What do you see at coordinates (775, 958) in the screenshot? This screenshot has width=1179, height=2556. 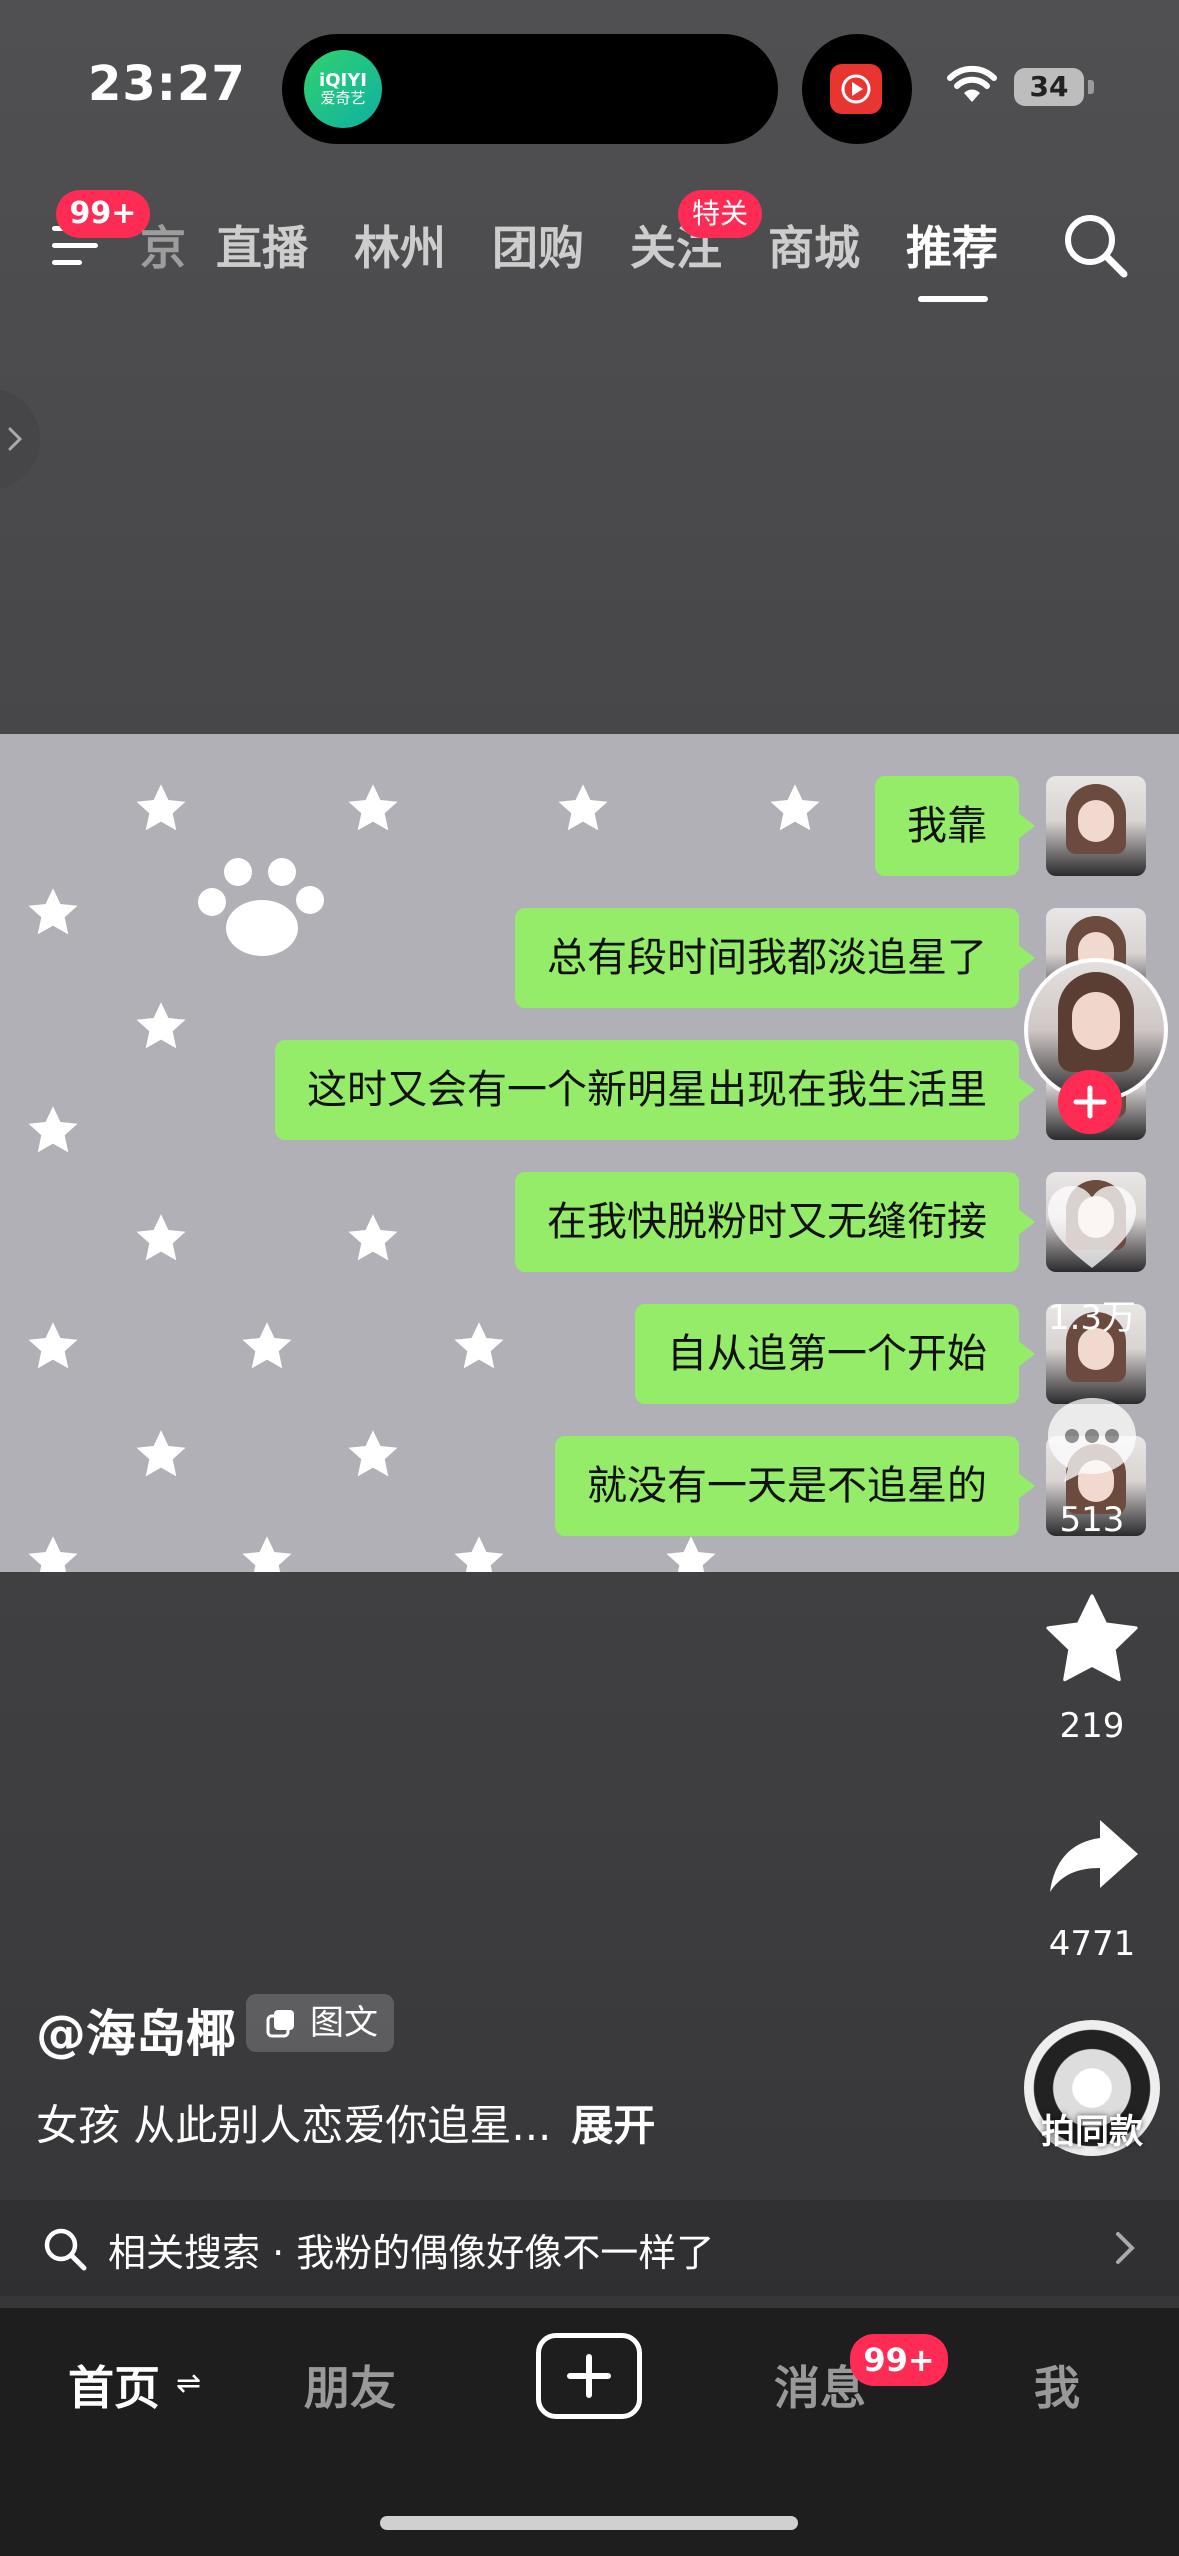 I see `chat-bubble: 总有段时间我都淡追星了` at bounding box center [775, 958].